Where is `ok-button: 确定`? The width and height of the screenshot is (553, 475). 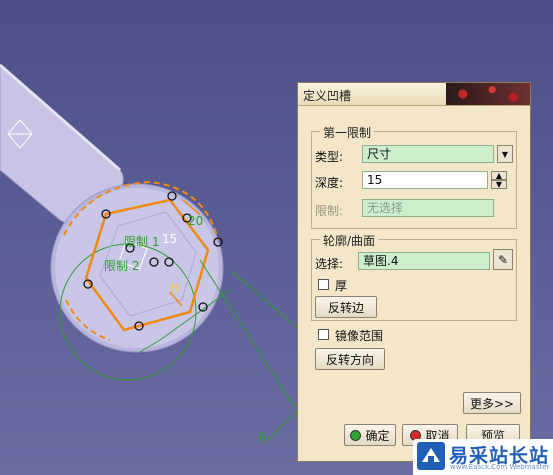 ok-button: 确定 is located at coordinates (370, 435).